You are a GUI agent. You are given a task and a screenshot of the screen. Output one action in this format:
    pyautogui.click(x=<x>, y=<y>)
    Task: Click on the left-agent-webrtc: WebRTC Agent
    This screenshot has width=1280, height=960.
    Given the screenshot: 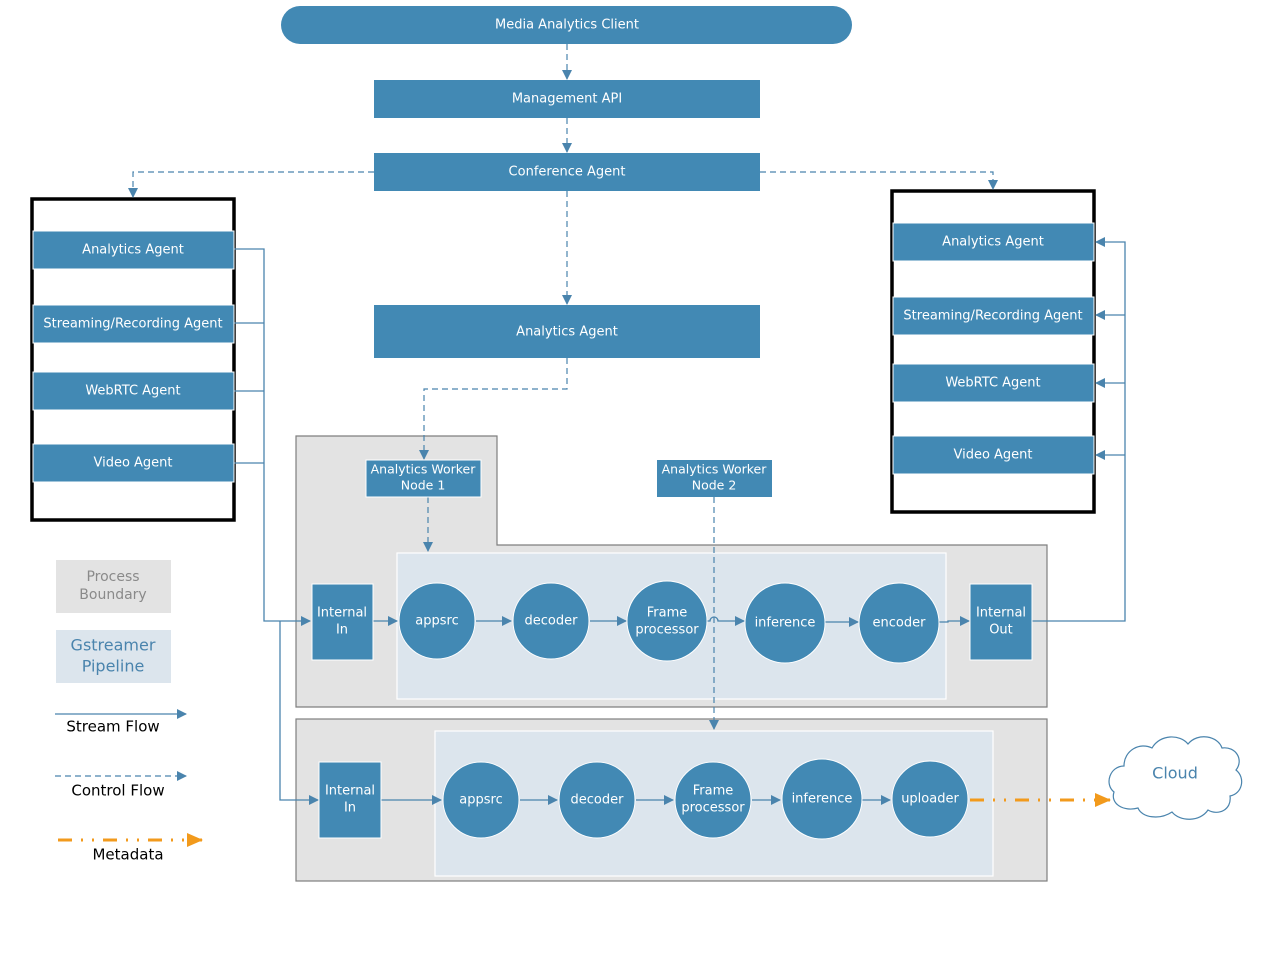 What is the action you would take?
    pyautogui.click(x=133, y=391)
    